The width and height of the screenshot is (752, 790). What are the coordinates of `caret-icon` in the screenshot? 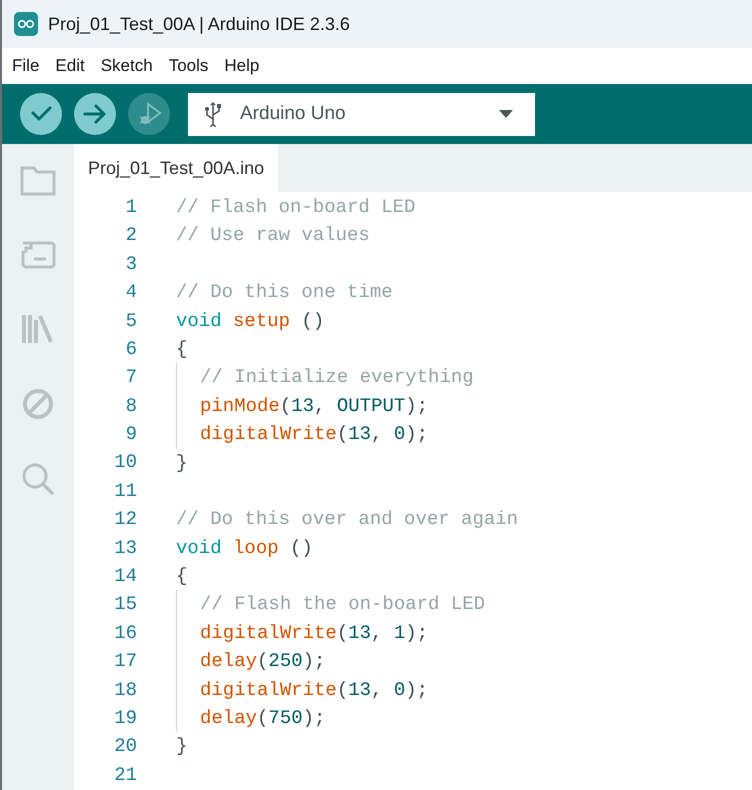 It's located at (506, 114).